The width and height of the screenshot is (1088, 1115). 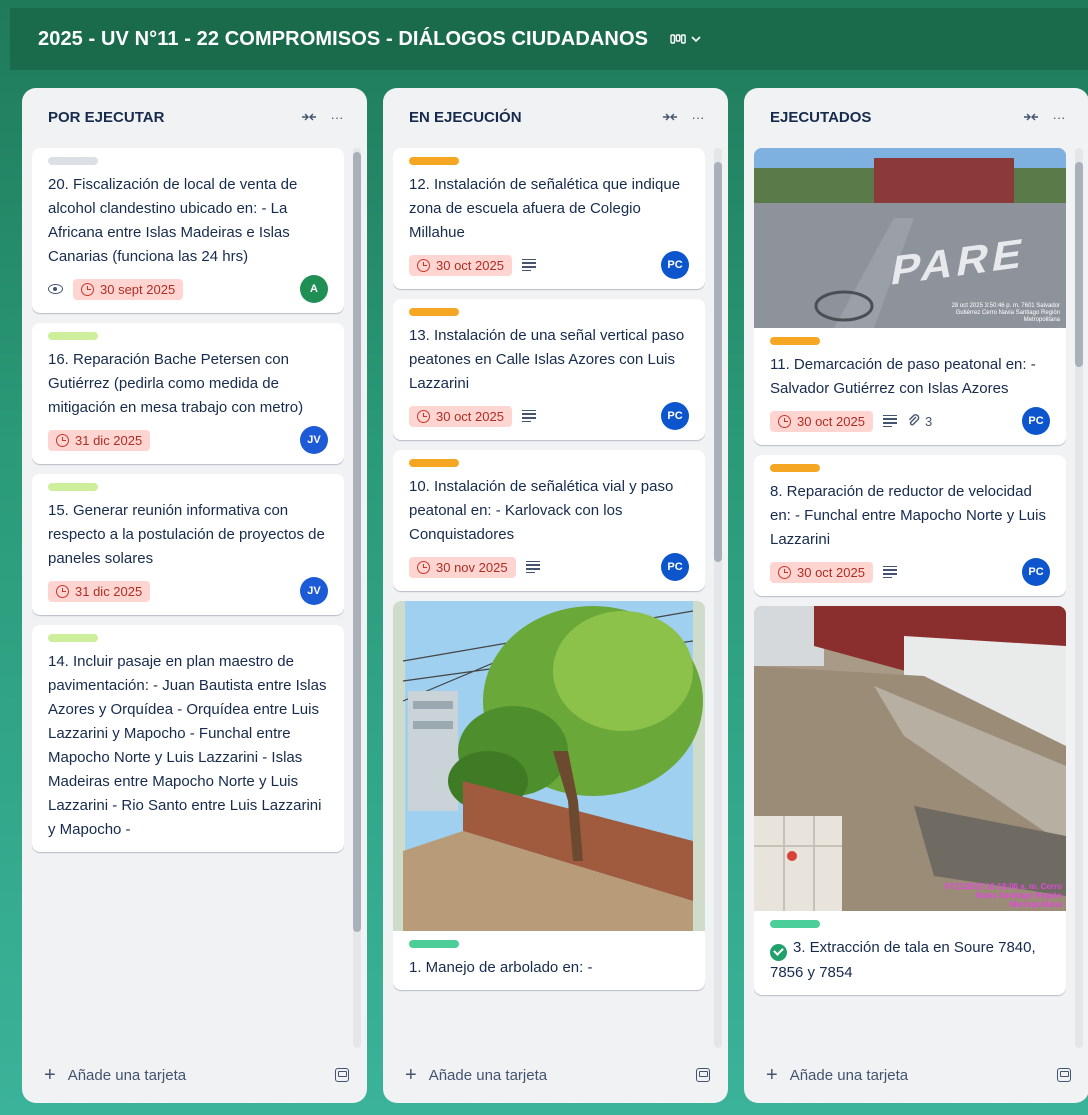 What do you see at coordinates (171, 117) in the screenshot?
I see `list-title: POR EJECUTAR` at bounding box center [171, 117].